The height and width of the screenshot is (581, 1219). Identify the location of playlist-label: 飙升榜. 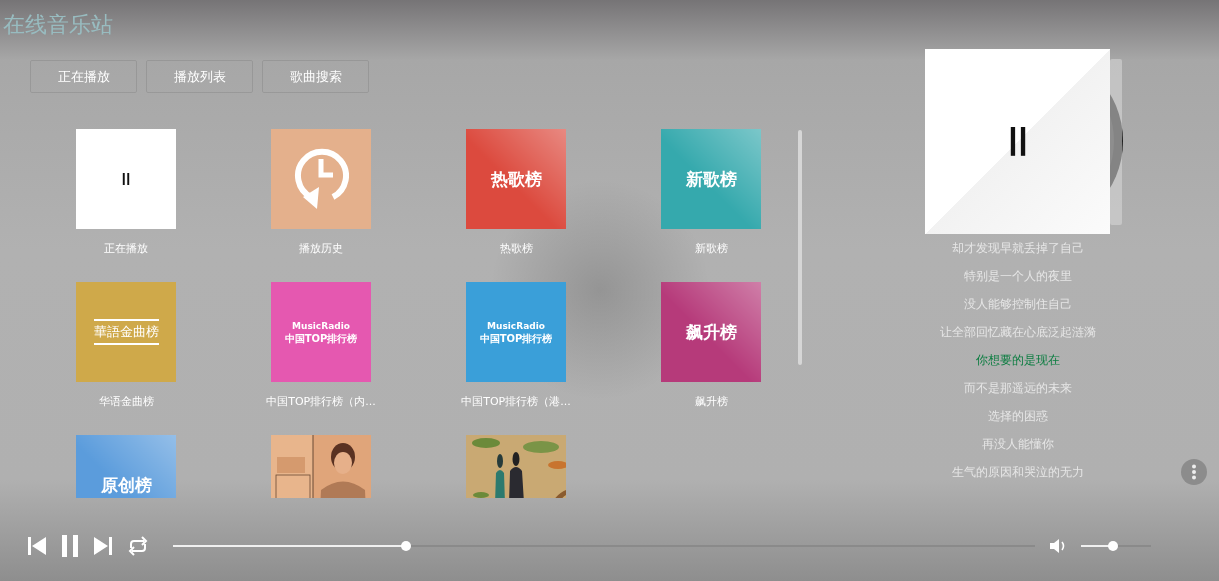
(711, 402).